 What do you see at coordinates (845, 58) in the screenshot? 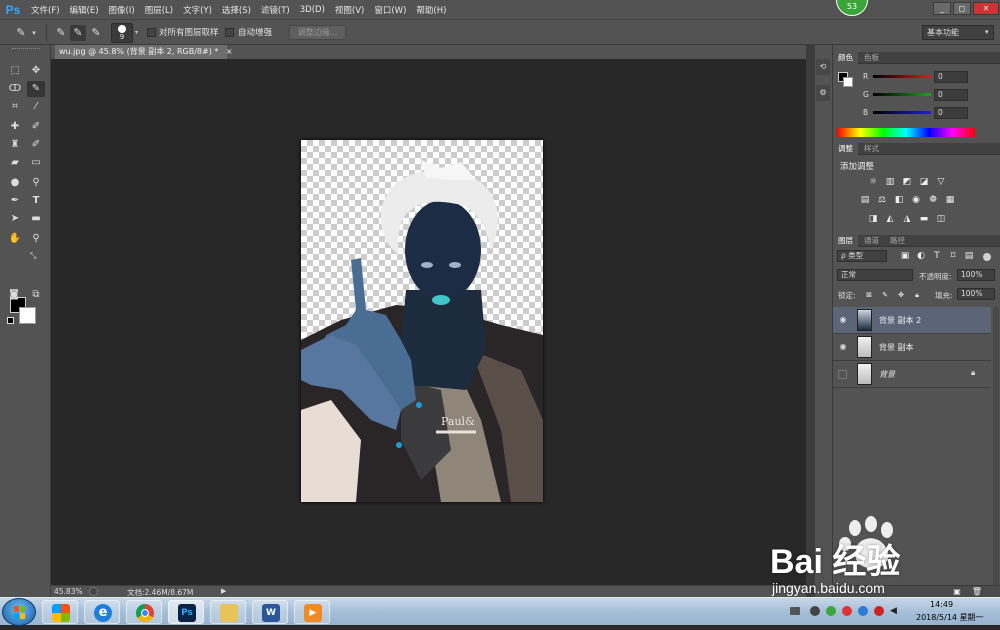
I see `tab-color: 颜色` at bounding box center [845, 58].